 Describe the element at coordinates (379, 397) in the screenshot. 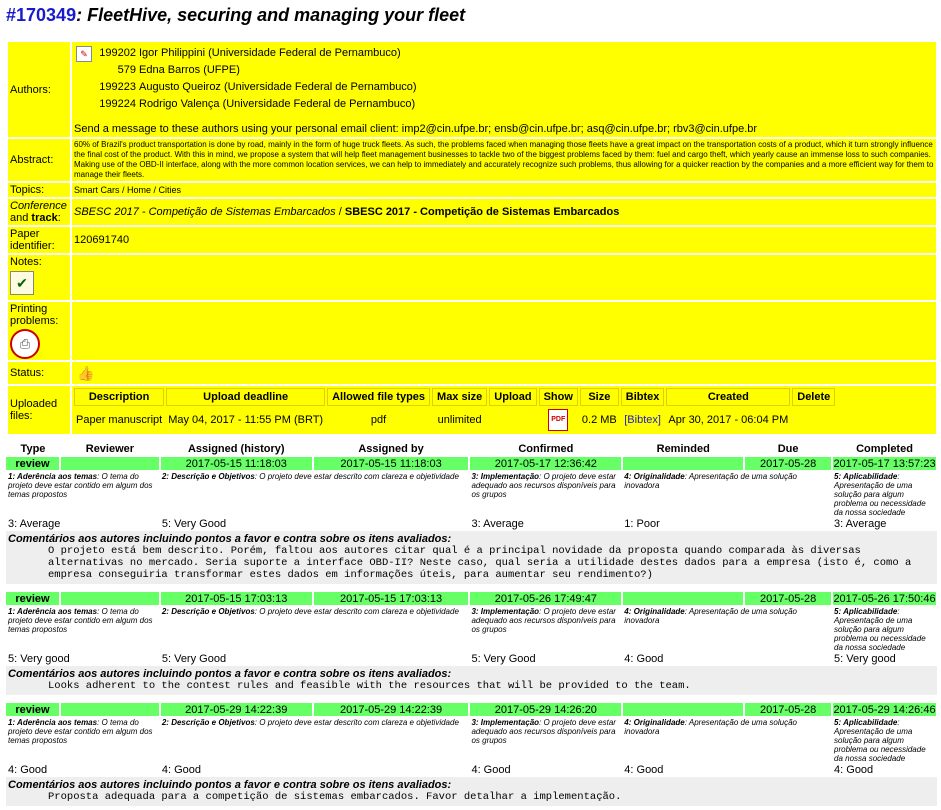

I see `col-file-types: Allowed file types` at that location.